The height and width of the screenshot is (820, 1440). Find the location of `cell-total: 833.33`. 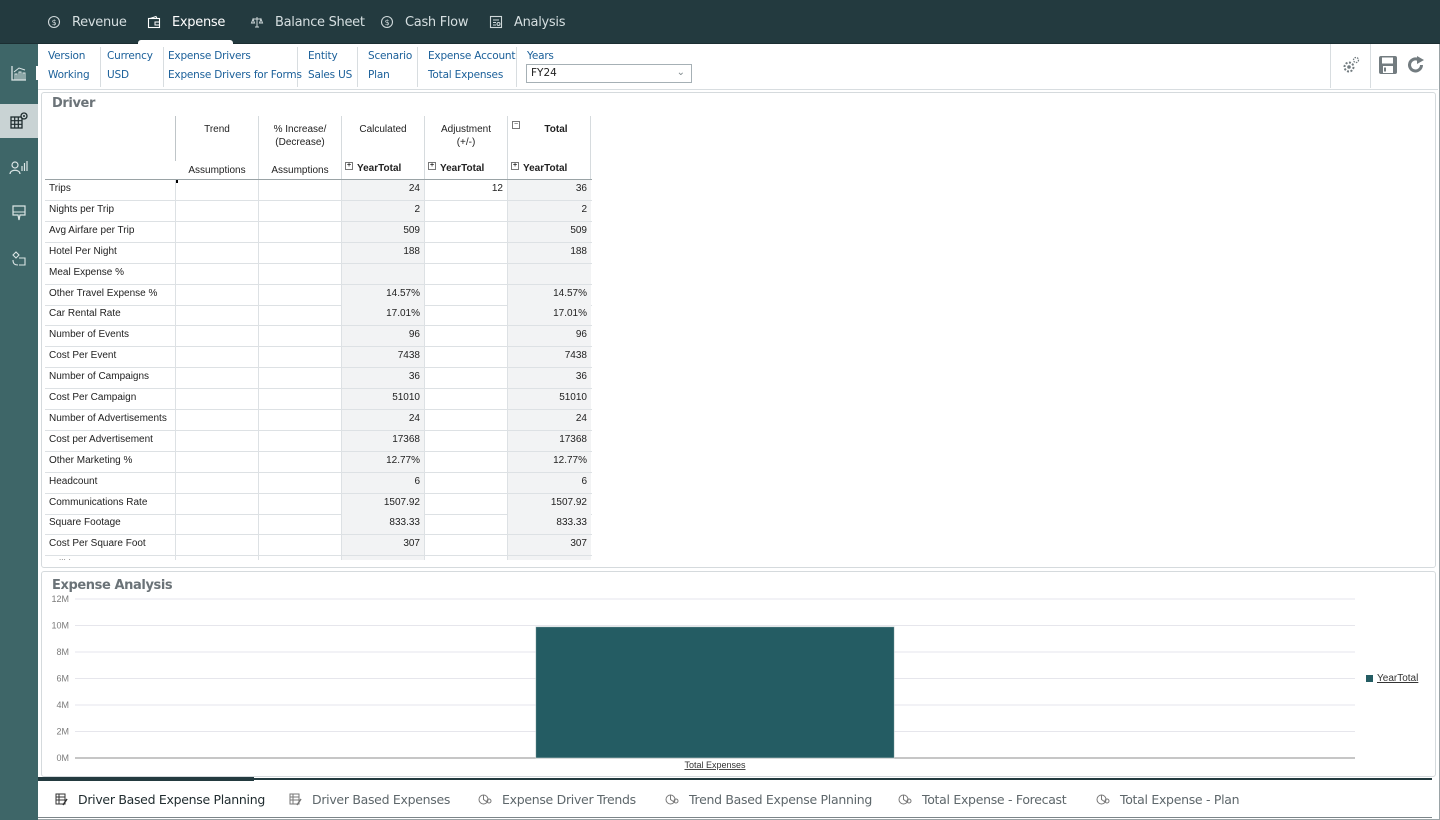

cell-total: 833.33 is located at coordinates (549, 524).